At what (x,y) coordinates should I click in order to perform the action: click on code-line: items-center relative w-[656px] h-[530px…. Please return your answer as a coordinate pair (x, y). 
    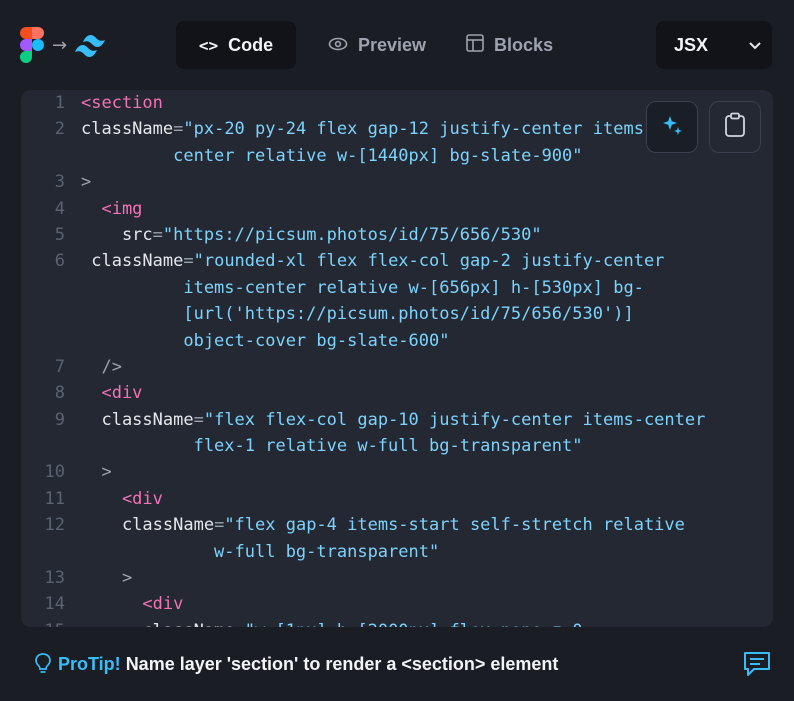
    Looking at the image, I should click on (397, 288).